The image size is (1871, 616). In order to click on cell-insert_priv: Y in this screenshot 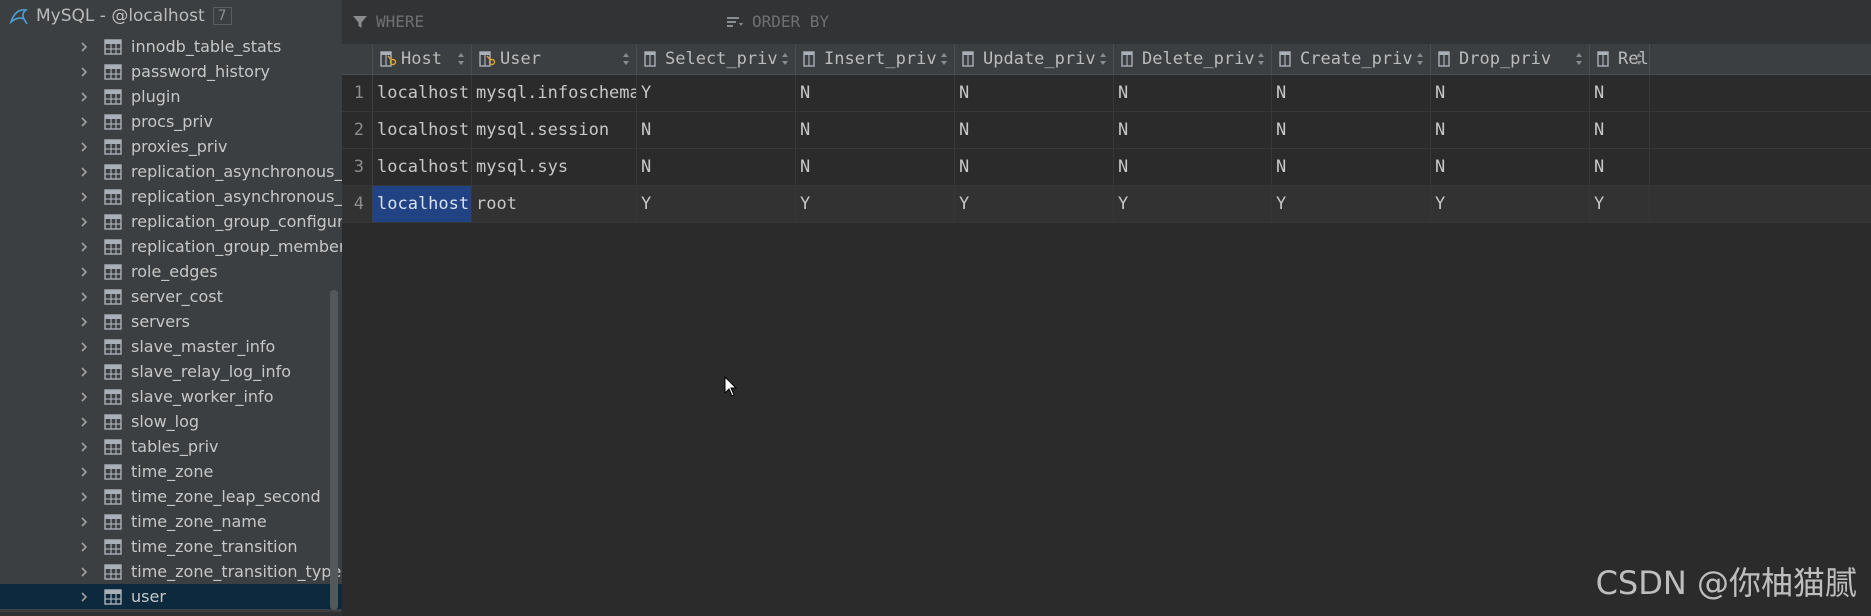, I will do `click(875, 204)`.